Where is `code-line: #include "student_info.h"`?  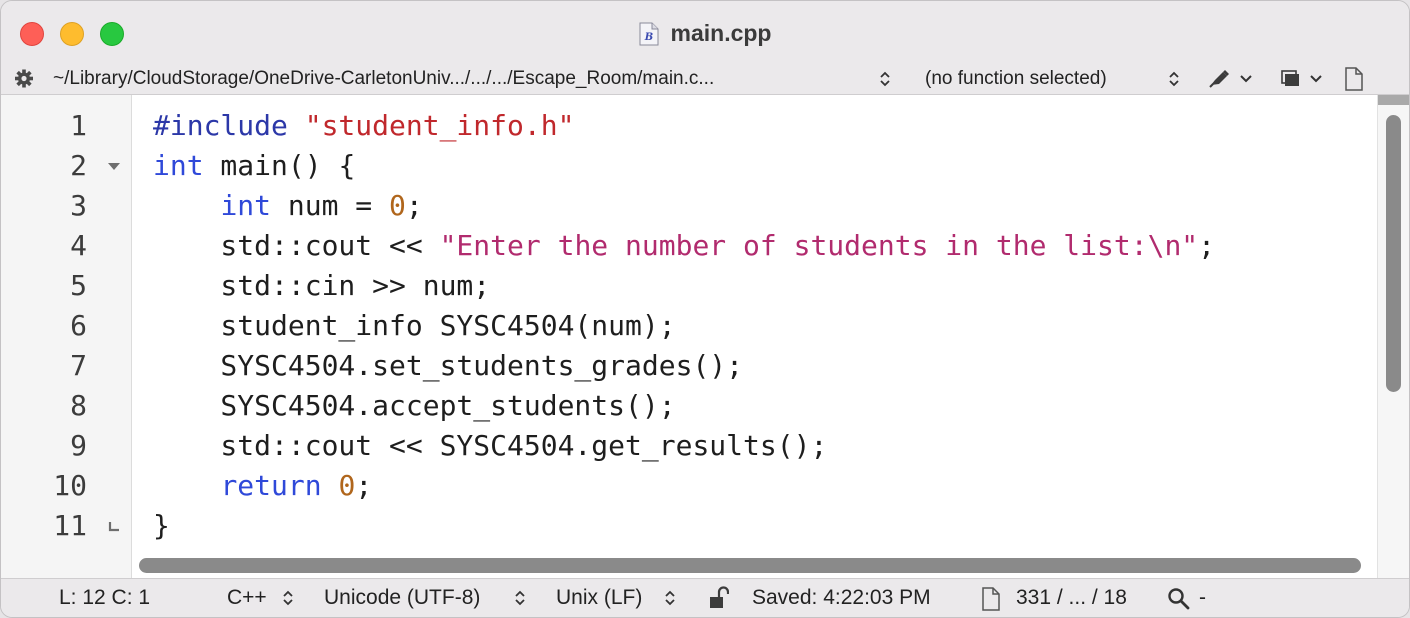 code-line: #include "student_info.h" is located at coordinates (684, 126).